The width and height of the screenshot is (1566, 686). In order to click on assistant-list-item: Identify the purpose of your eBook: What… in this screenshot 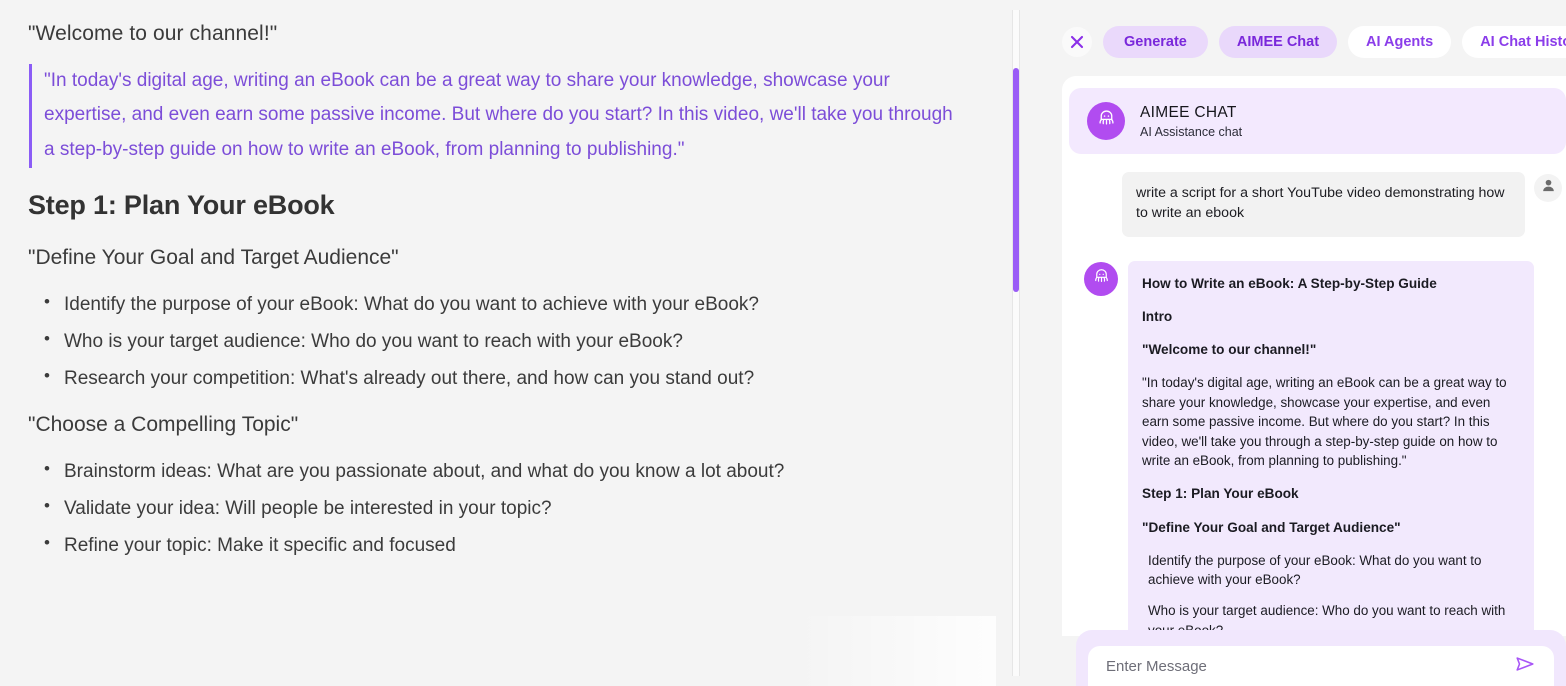, I will do `click(1315, 569)`.